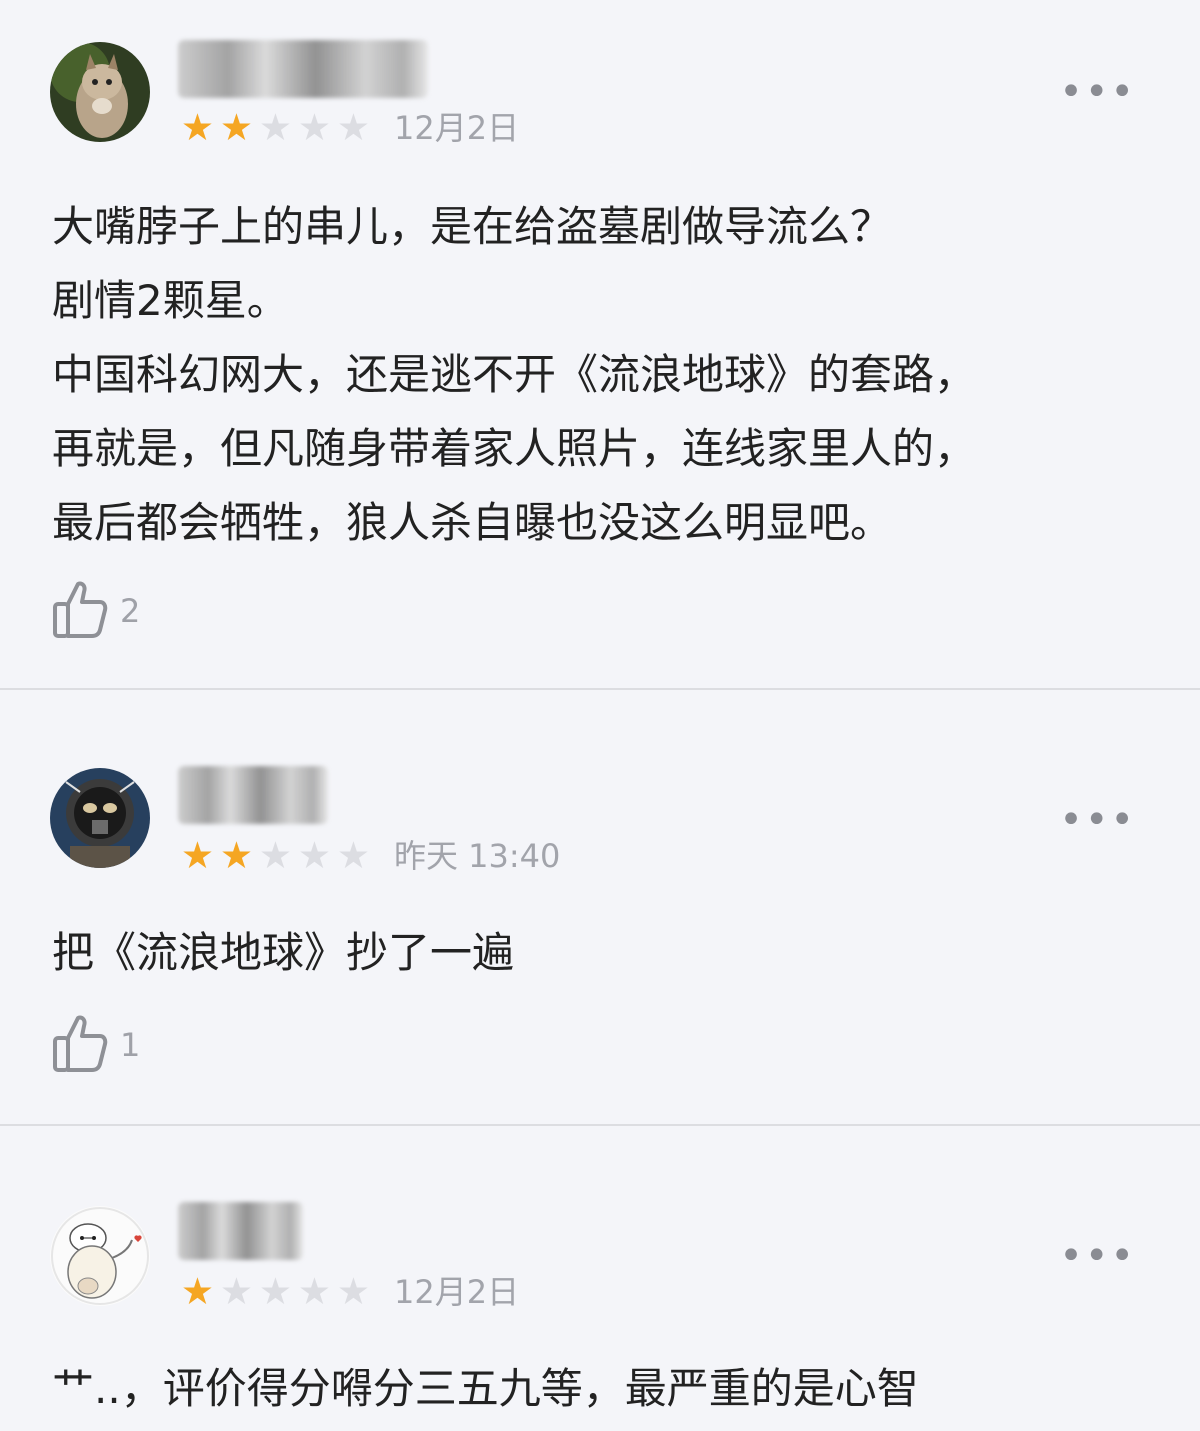 The width and height of the screenshot is (1200, 1431). What do you see at coordinates (100, 1256) in the screenshot?
I see `cartoon-avatar` at bounding box center [100, 1256].